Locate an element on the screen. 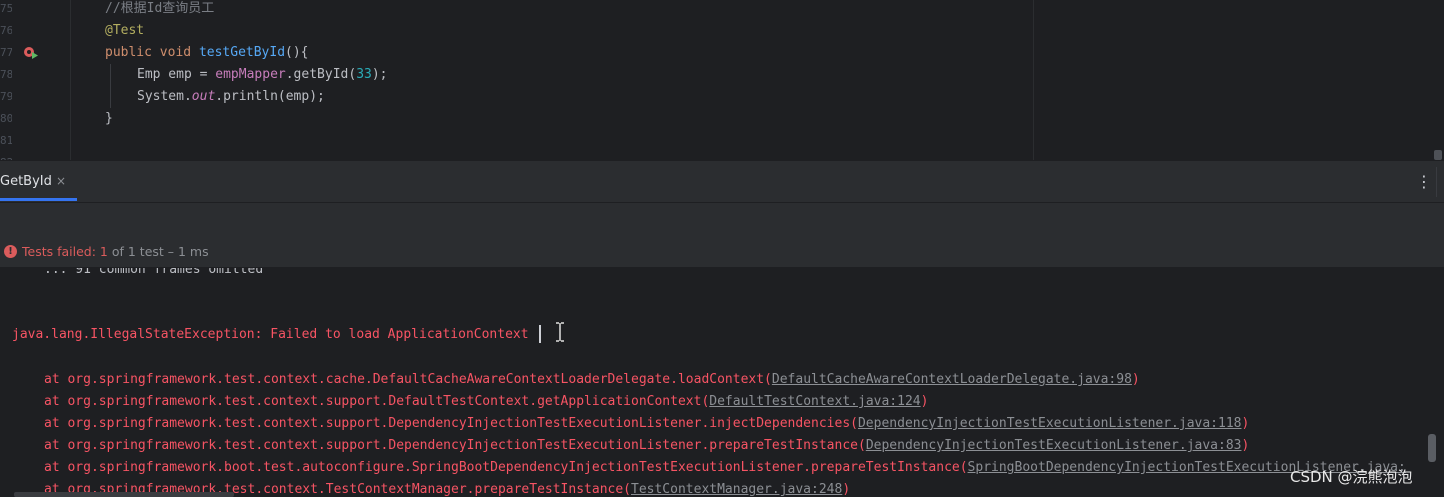  method-name: testGetById is located at coordinates (242, 52).